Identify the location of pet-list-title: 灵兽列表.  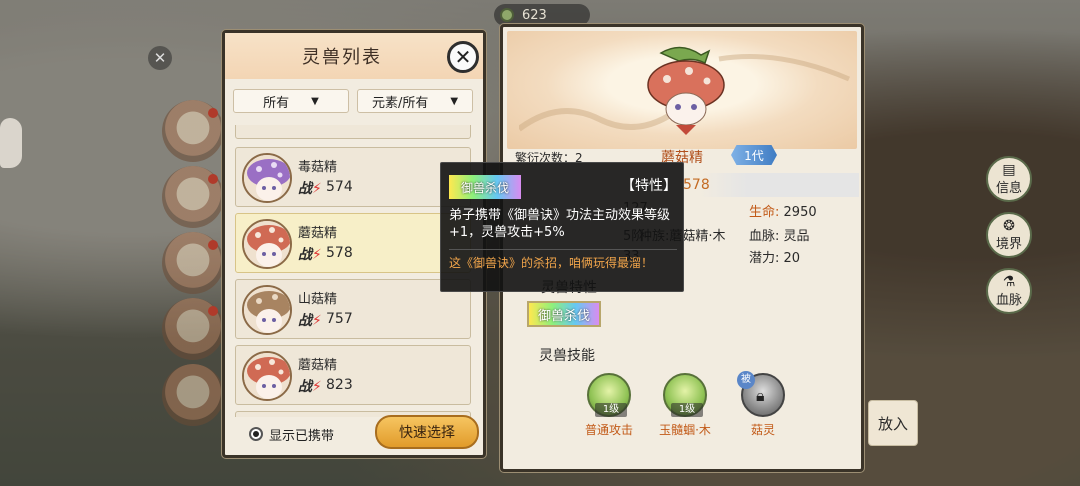
(342, 57).